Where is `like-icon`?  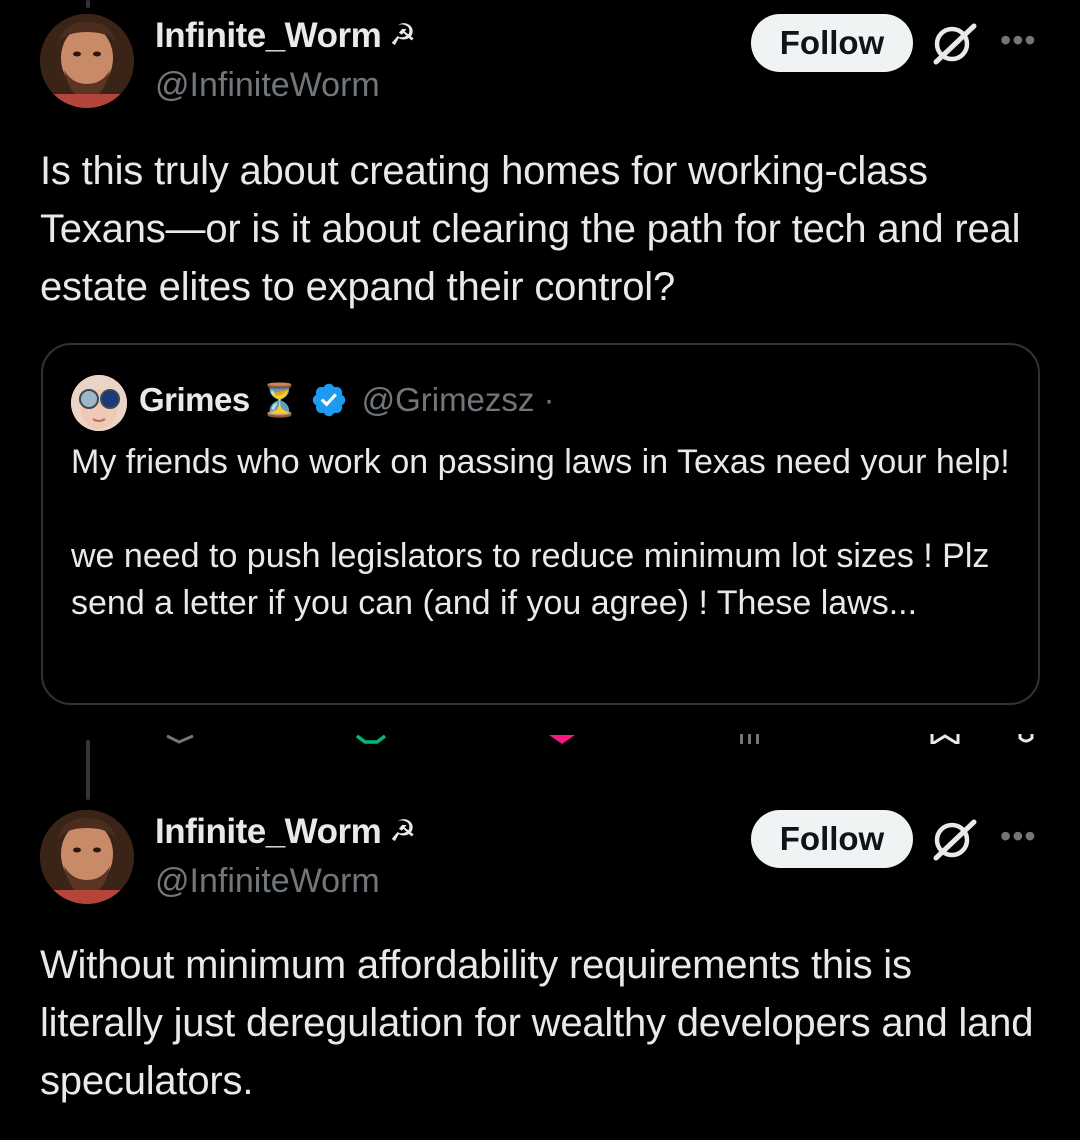 like-icon is located at coordinates (562, 739).